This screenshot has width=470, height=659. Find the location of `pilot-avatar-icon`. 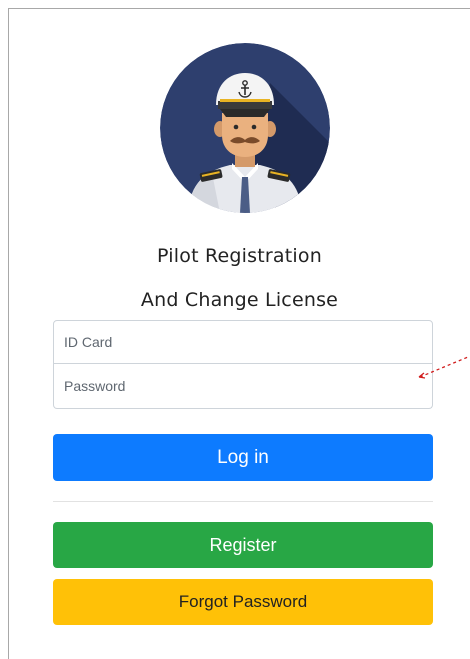

pilot-avatar-icon is located at coordinates (245, 128).